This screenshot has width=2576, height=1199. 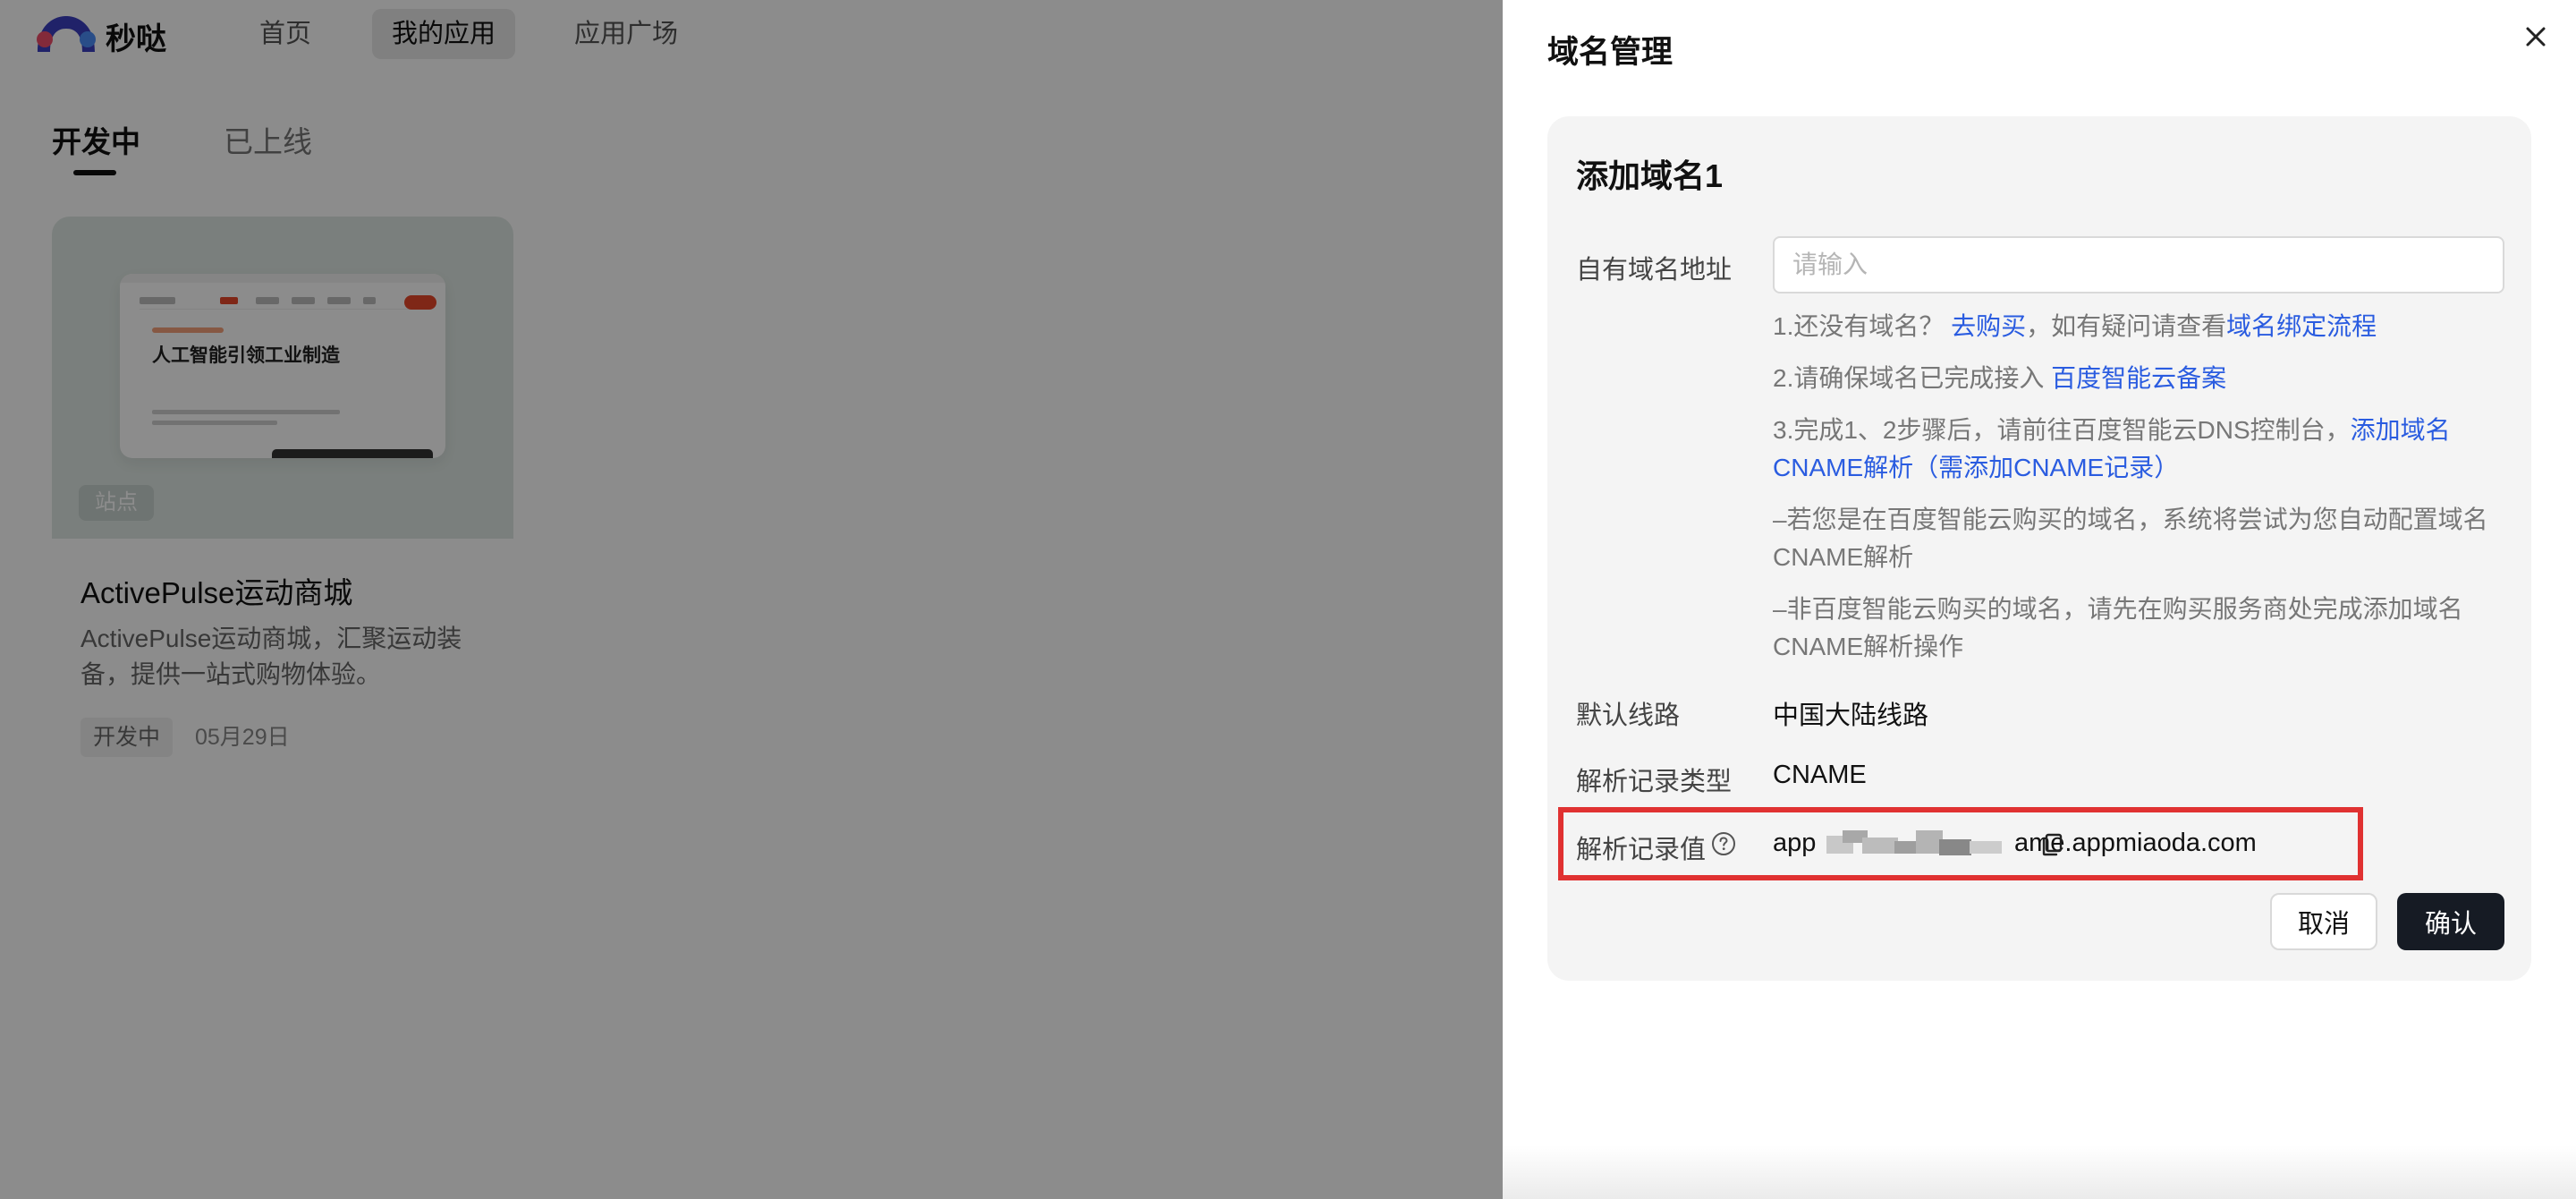 What do you see at coordinates (2138, 378) in the screenshot?
I see `baidu-filing-link: 百度智能云备案` at bounding box center [2138, 378].